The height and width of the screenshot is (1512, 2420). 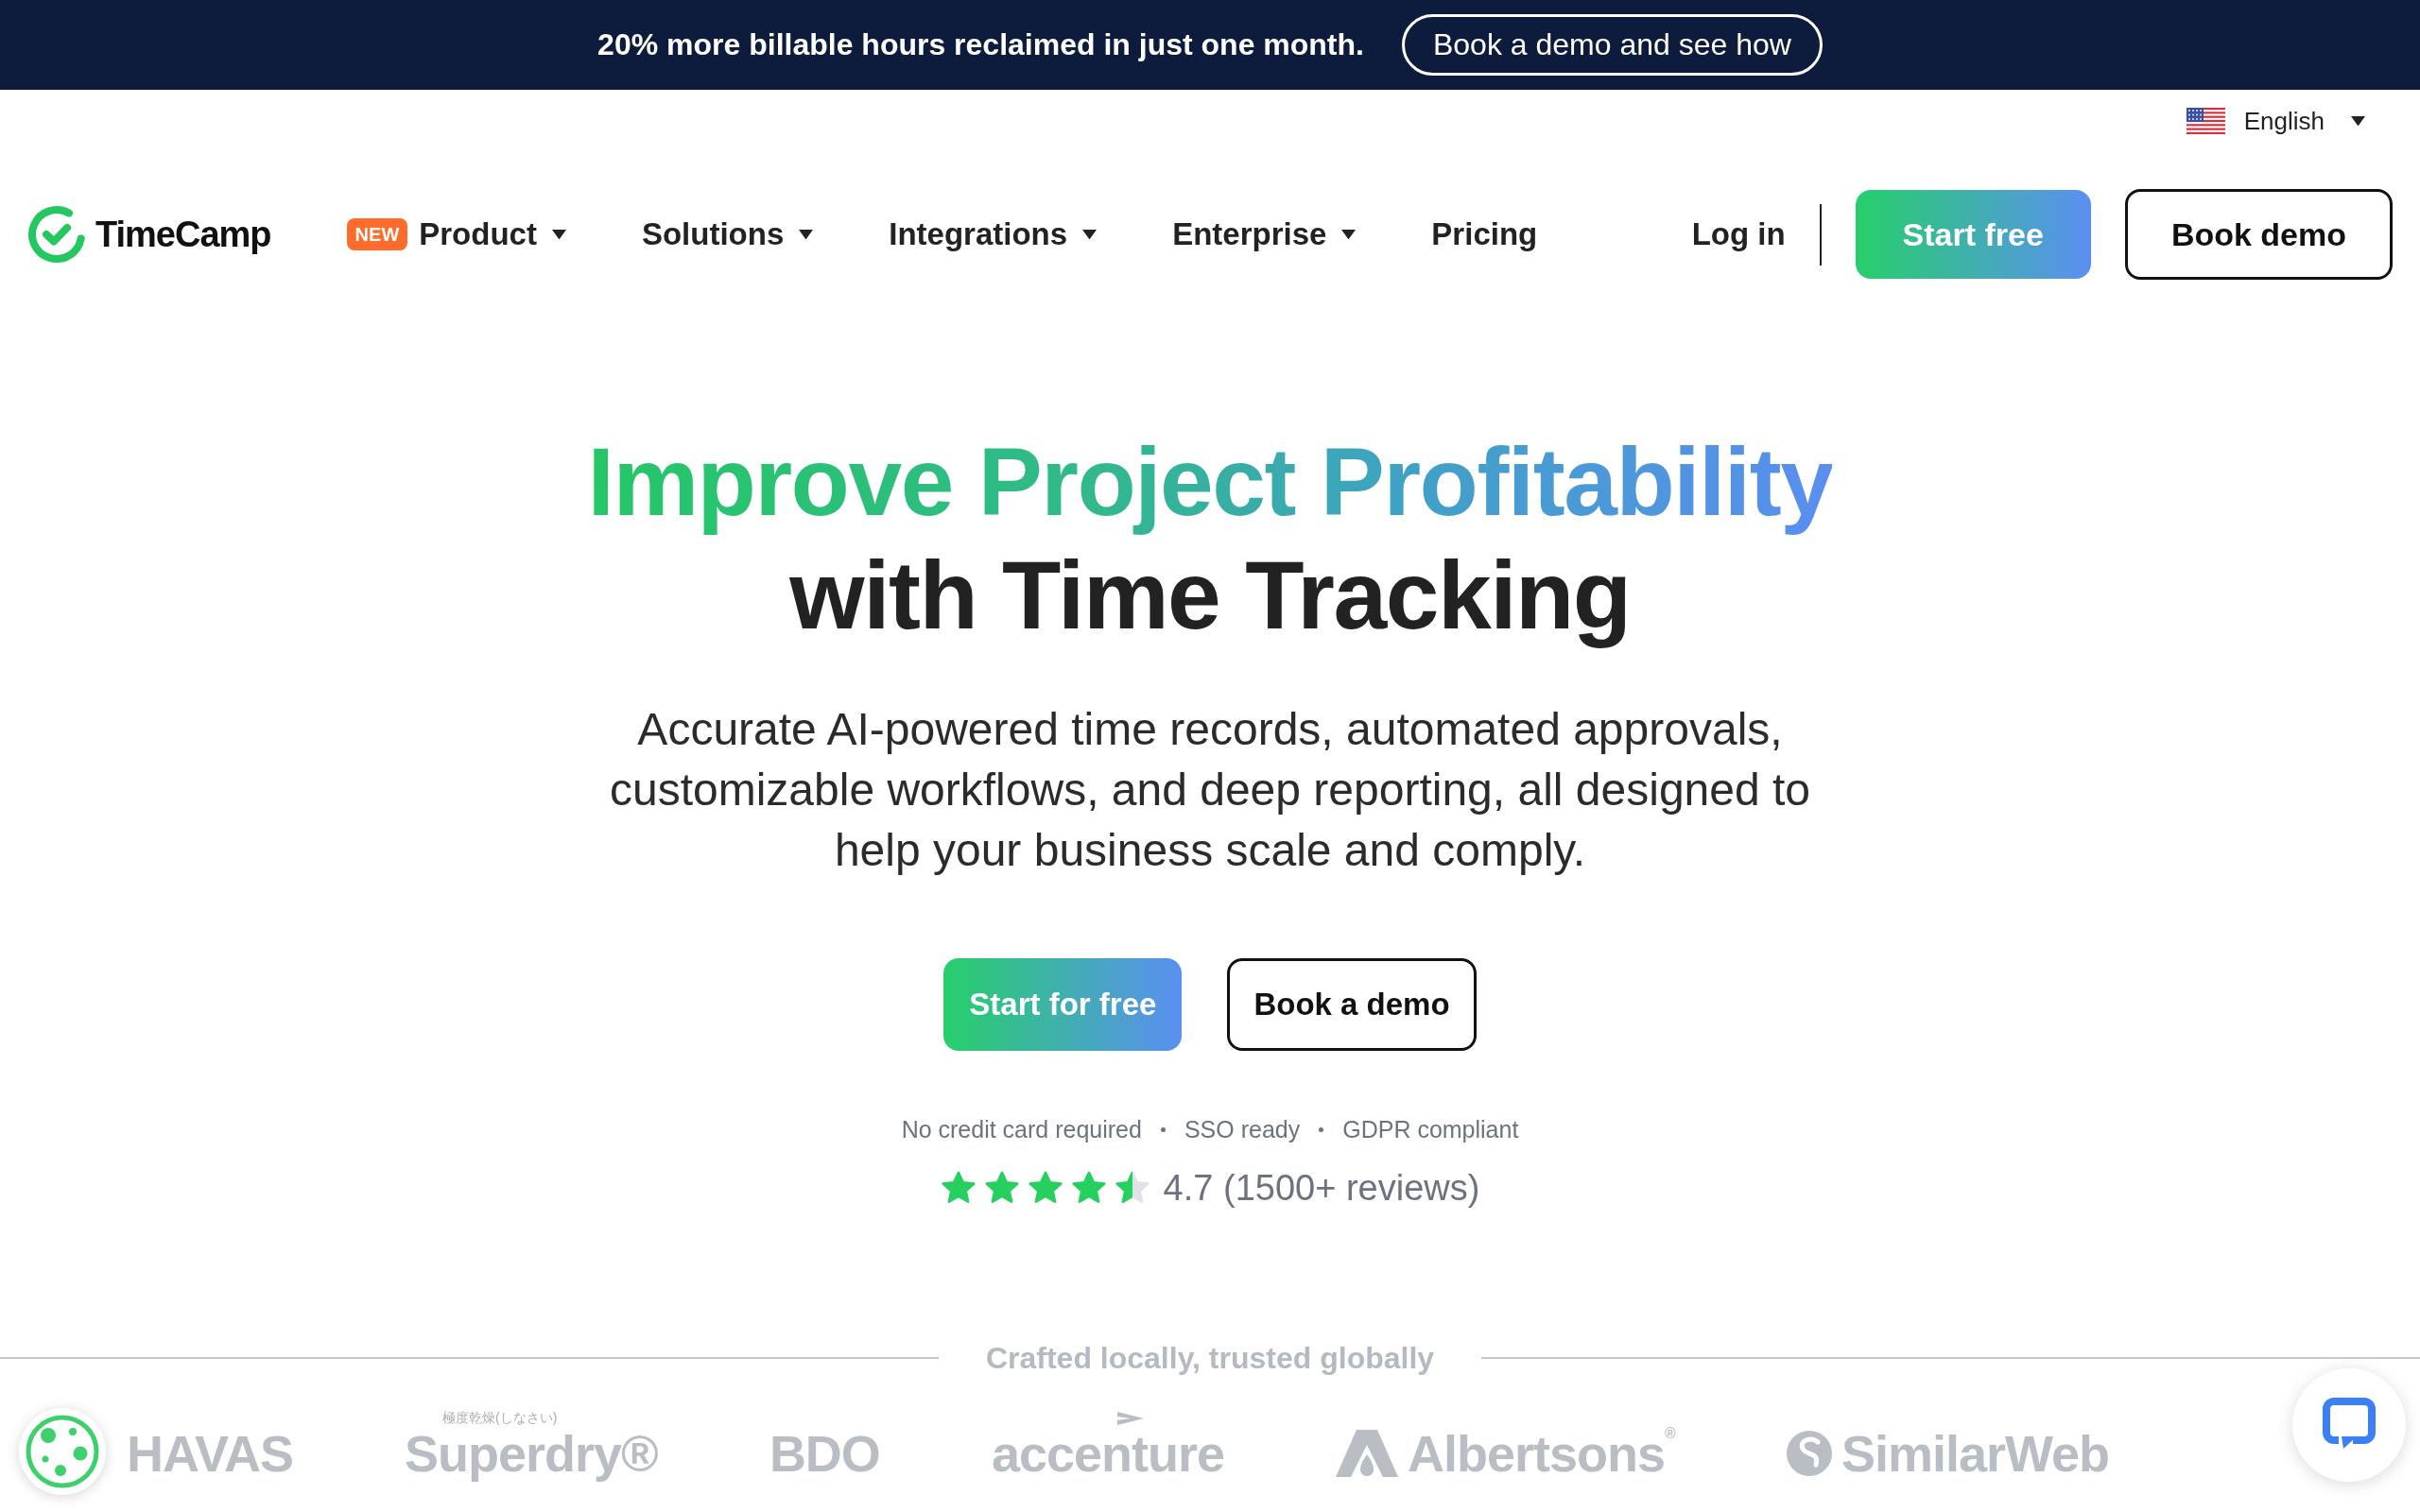 I want to click on client-logo: Superdry®, so click(x=531, y=1453).